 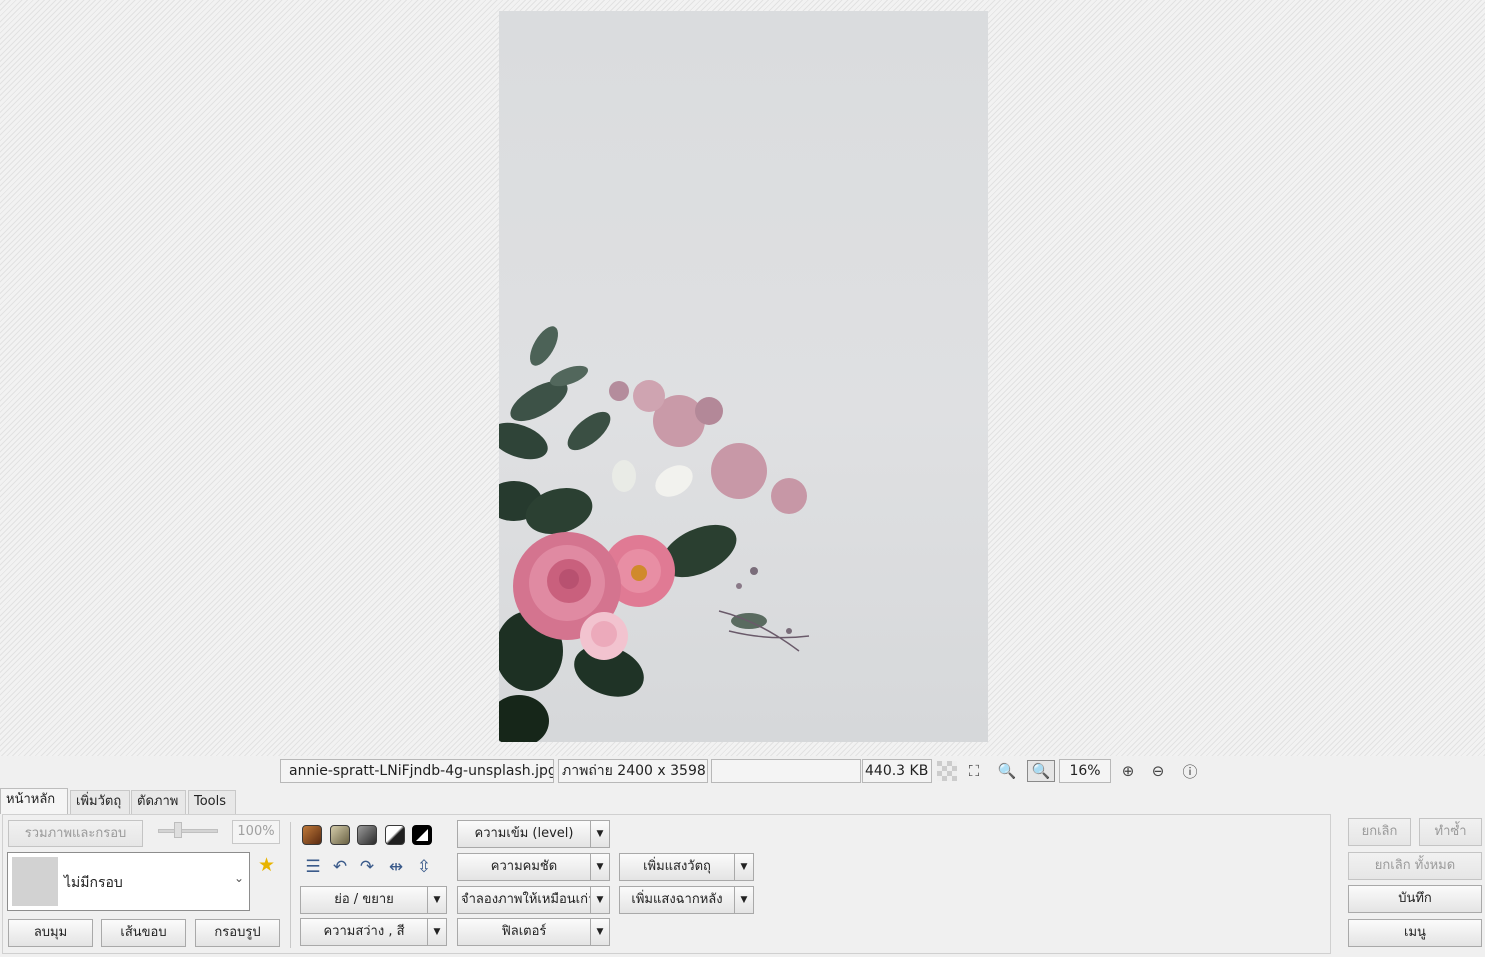 What do you see at coordinates (1190, 771) in the screenshot?
I see `info-icon: ⓘ` at bounding box center [1190, 771].